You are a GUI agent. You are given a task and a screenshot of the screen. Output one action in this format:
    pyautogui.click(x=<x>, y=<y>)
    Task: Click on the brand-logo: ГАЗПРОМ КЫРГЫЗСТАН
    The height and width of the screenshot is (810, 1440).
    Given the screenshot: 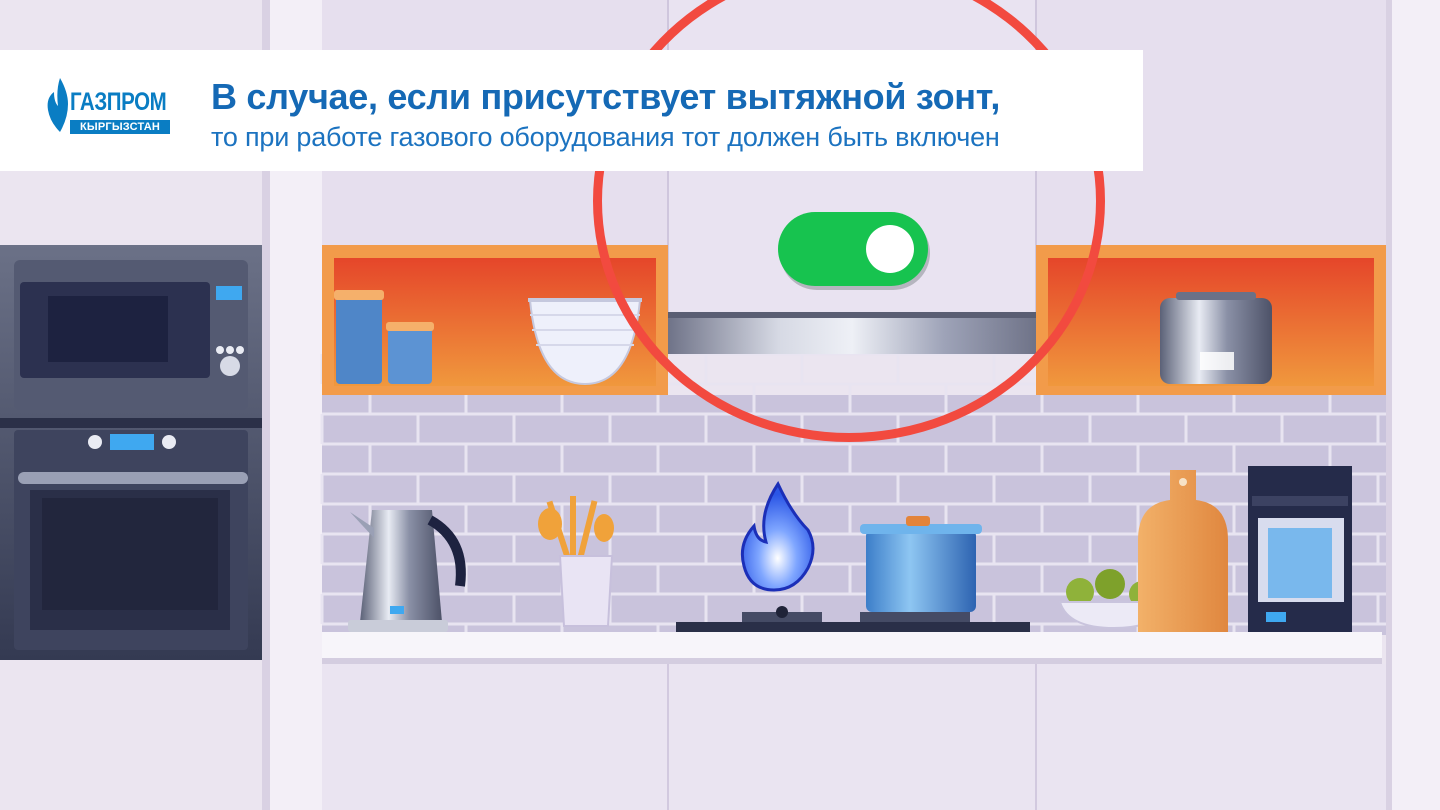 What is the action you would take?
    pyautogui.click(x=109, y=106)
    